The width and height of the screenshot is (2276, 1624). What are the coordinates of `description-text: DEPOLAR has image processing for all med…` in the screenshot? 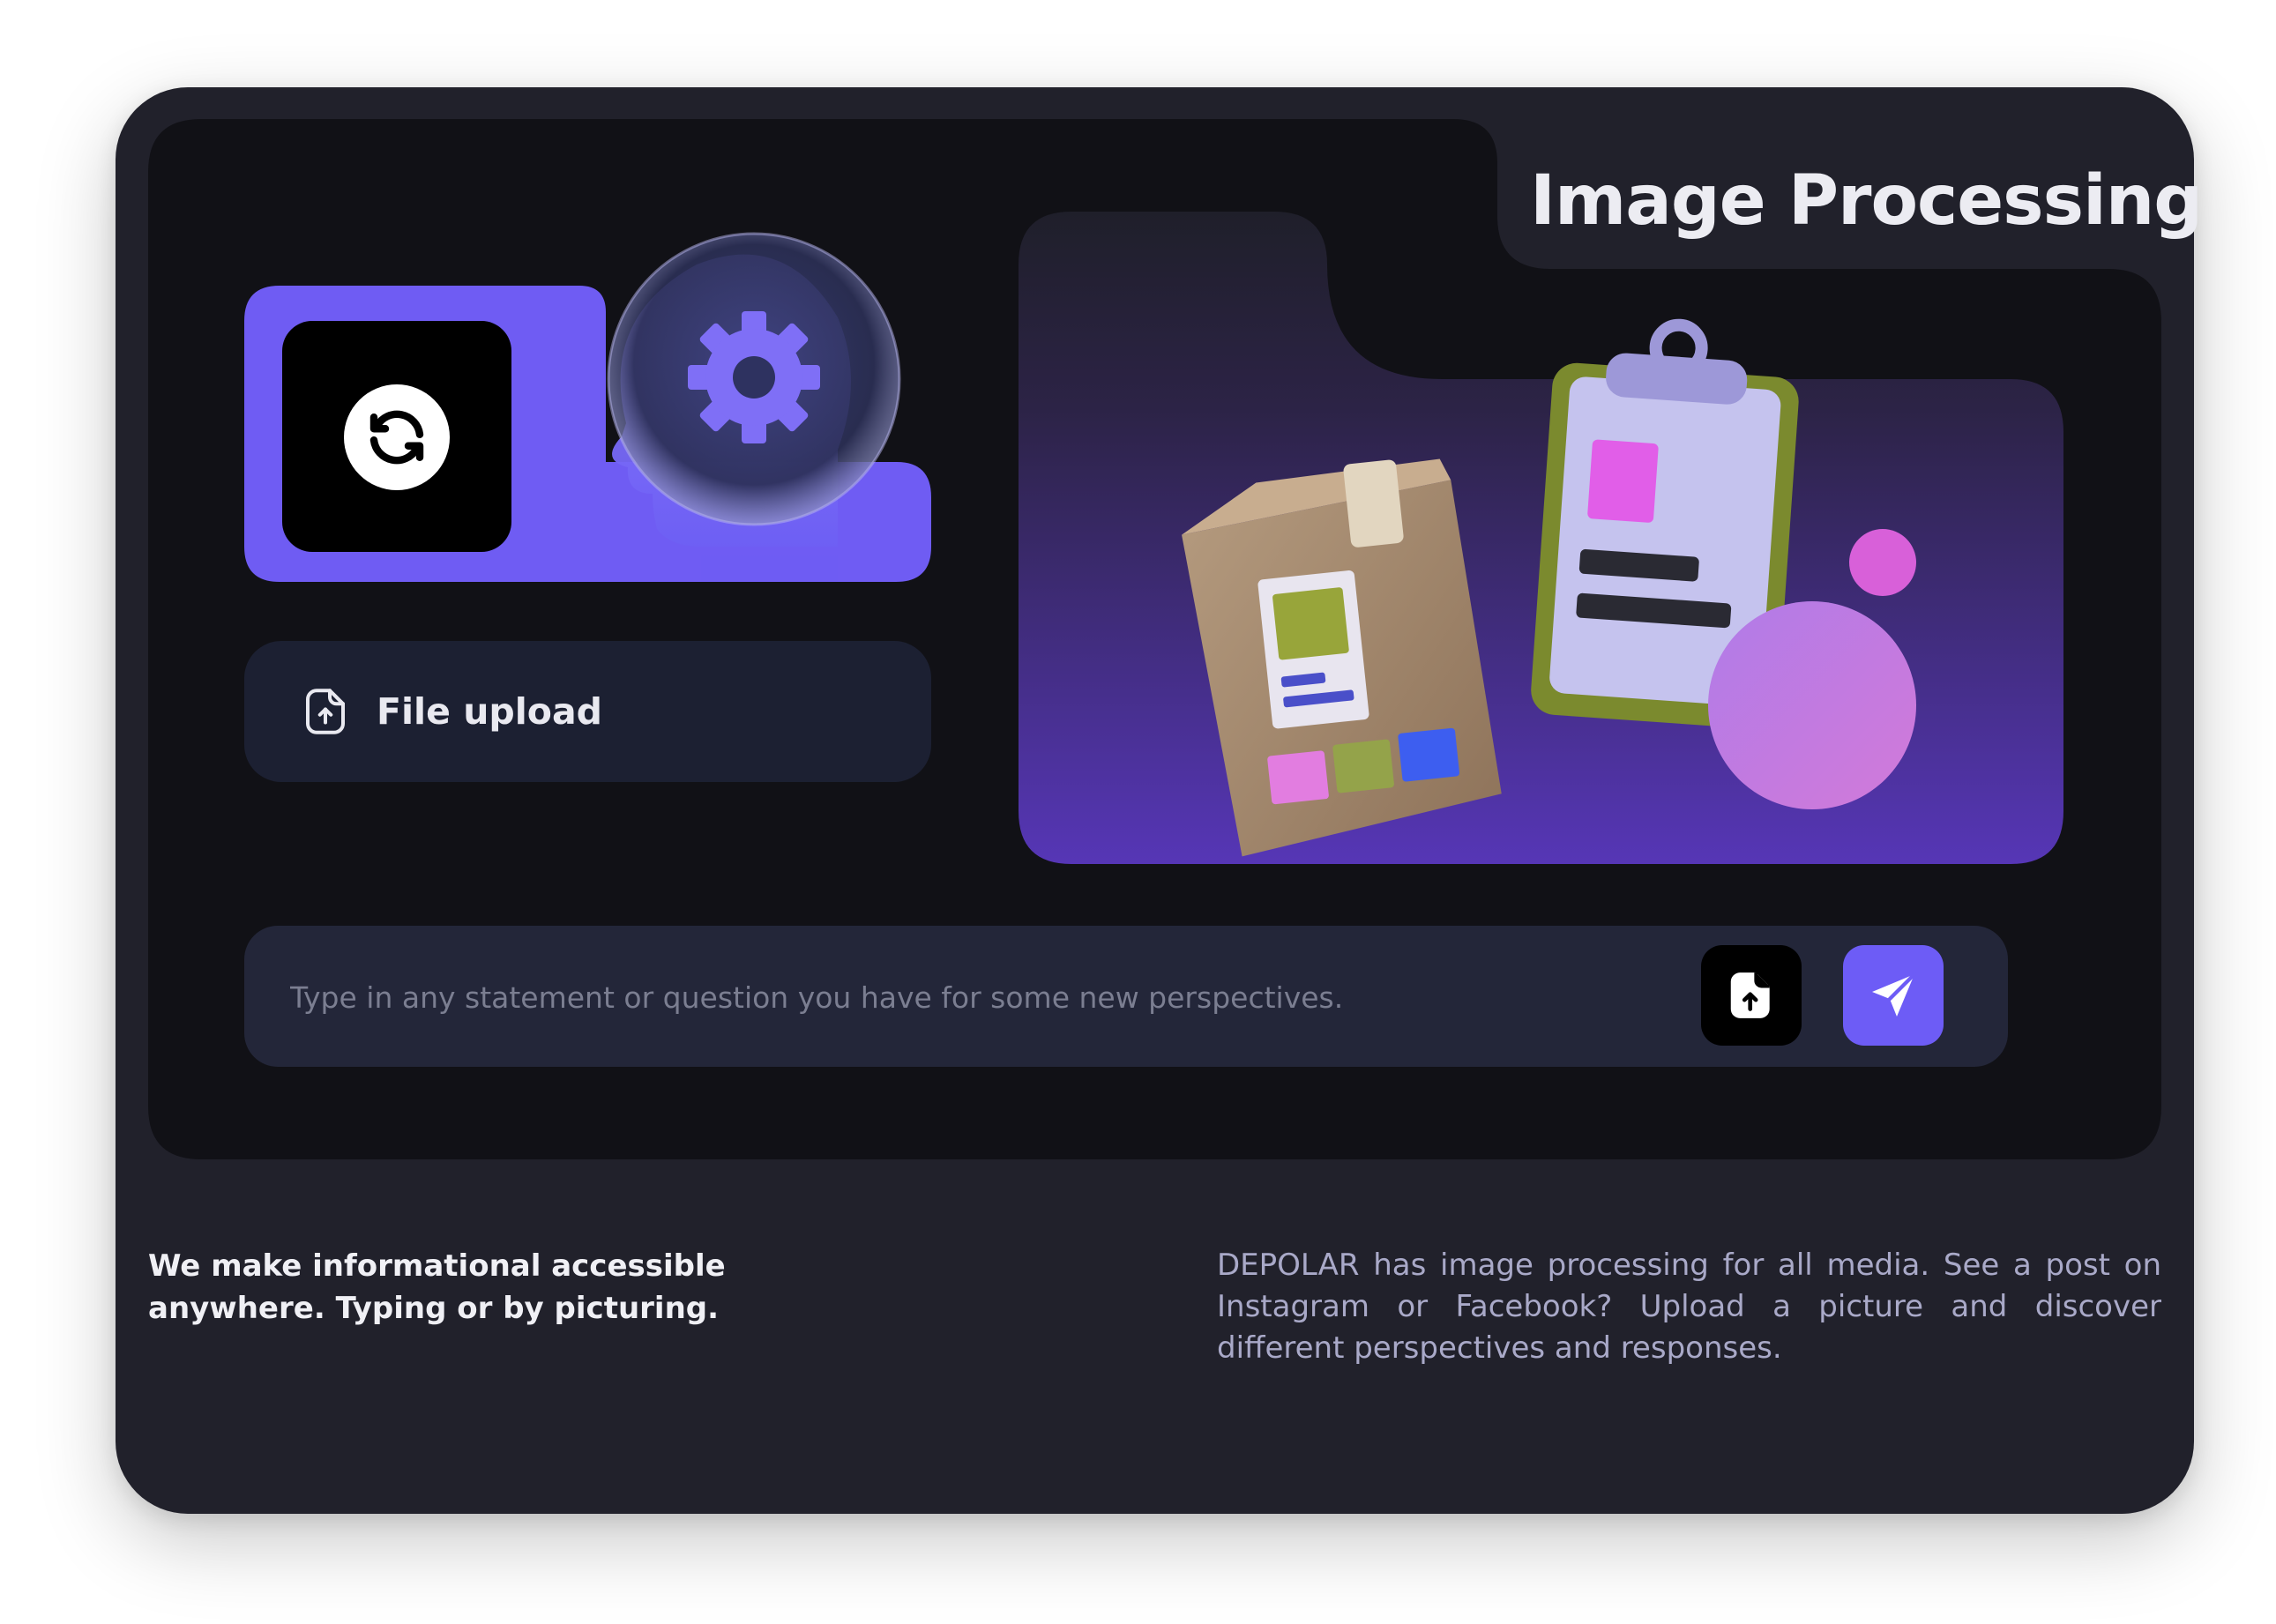 It's located at (1689, 1307).